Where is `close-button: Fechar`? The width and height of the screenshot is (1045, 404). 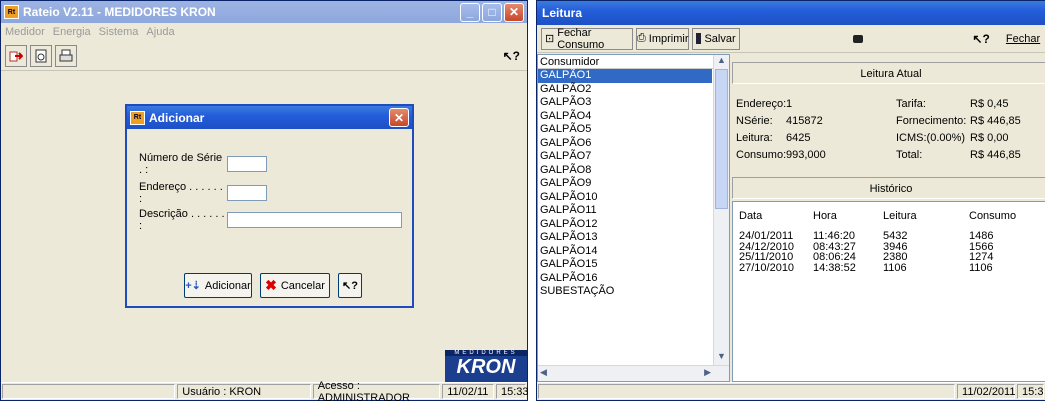 close-button: Fechar is located at coordinates (1023, 38).